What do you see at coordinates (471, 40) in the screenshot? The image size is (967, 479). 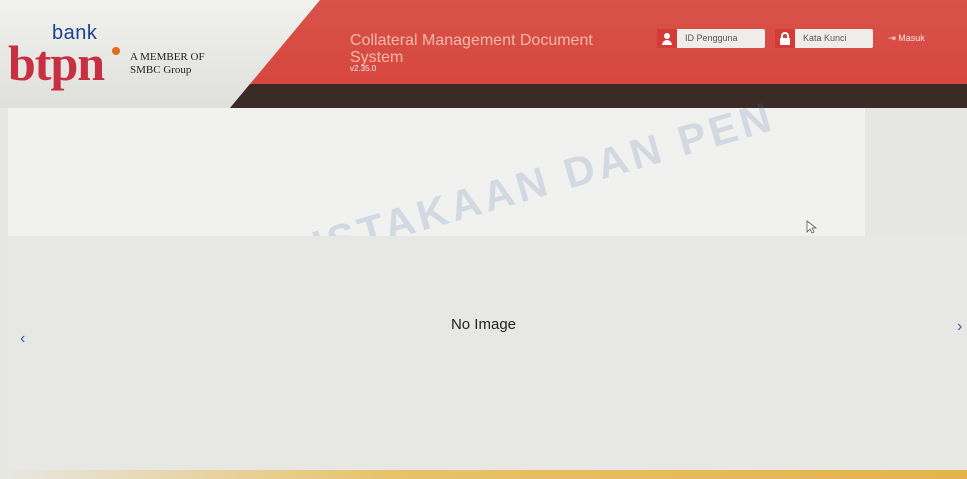 I see `app-title-line1: Collateral Management Document` at bounding box center [471, 40].